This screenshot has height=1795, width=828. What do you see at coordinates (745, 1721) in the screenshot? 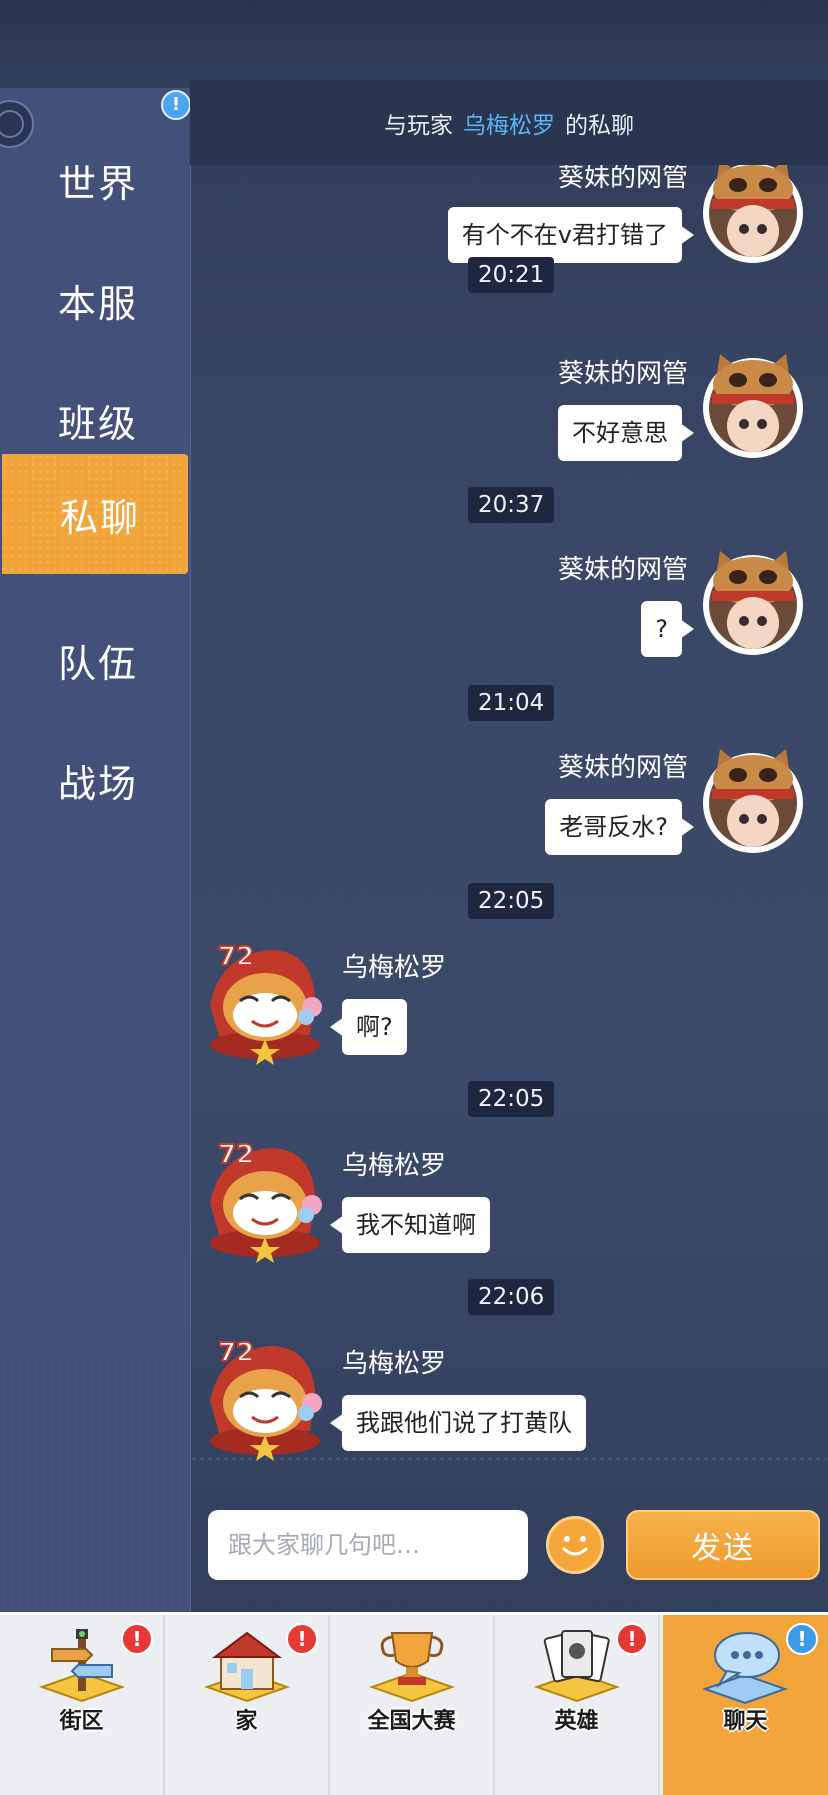
I see `nav-label: 聊天` at bounding box center [745, 1721].